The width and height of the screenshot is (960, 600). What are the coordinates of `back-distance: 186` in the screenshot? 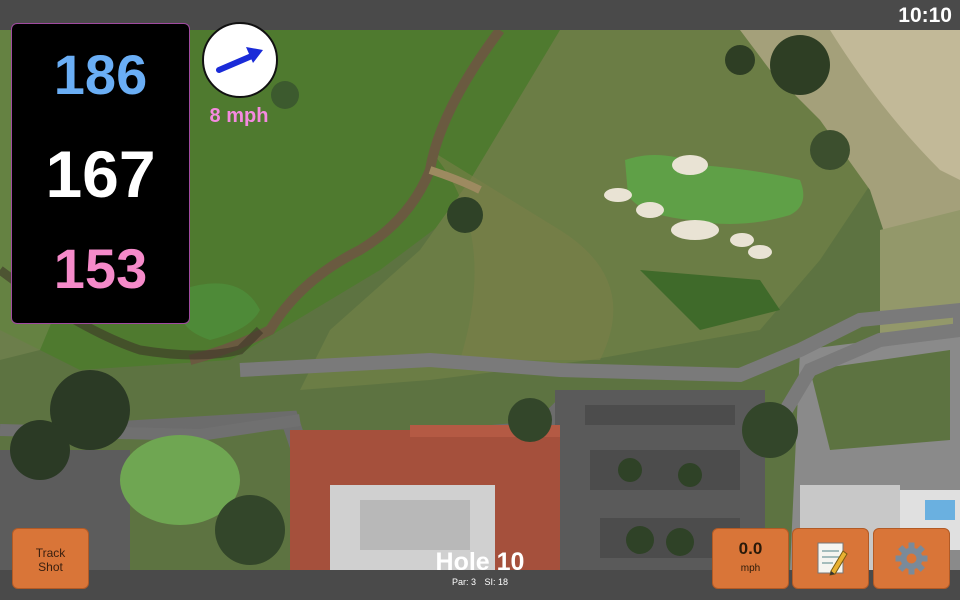 It's located at (100, 74).